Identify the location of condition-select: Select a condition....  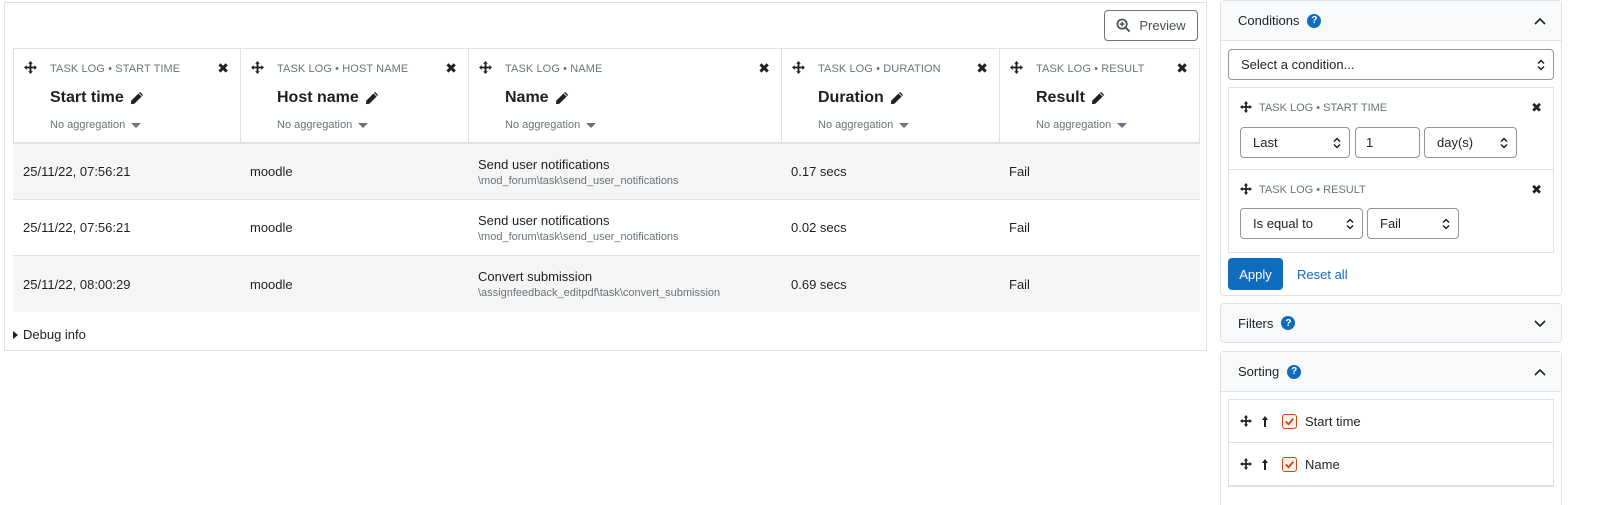
(1391, 64).